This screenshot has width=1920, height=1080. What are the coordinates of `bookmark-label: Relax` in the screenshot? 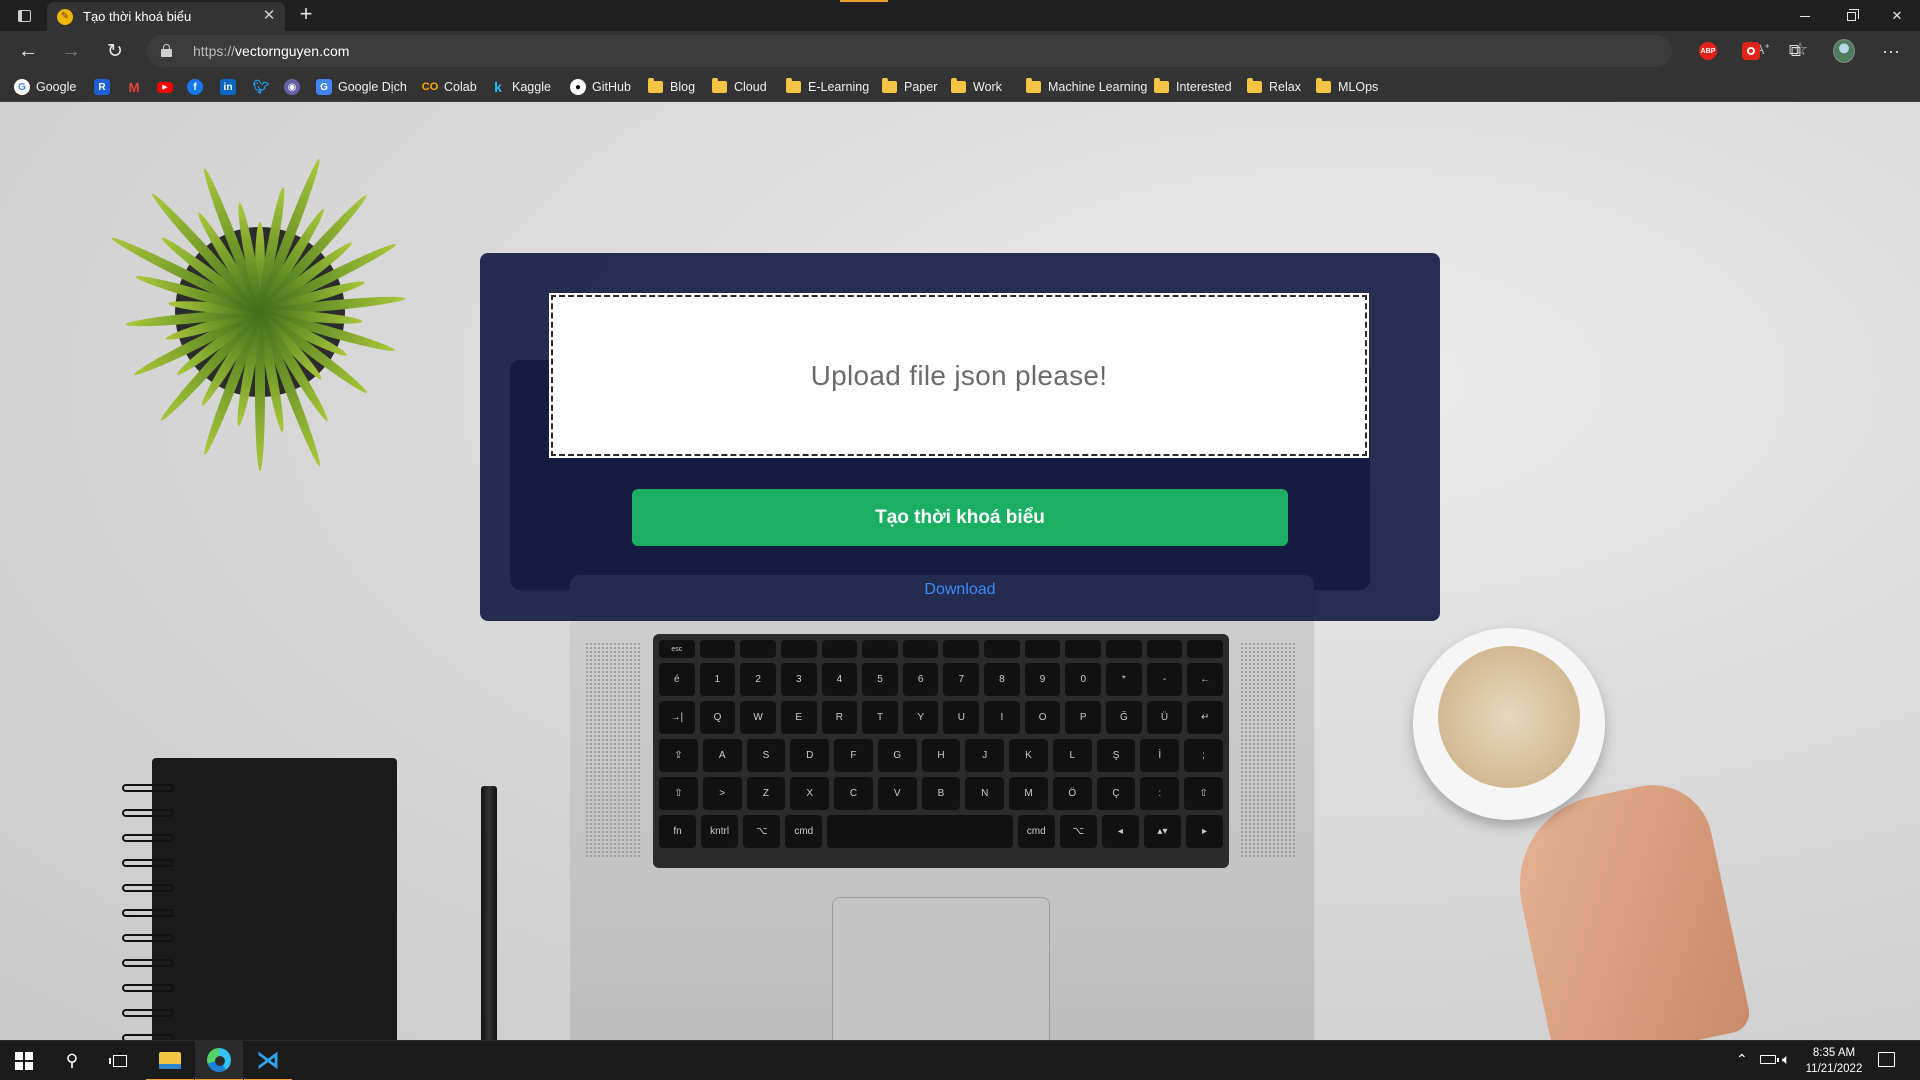 It's located at (1285, 87).